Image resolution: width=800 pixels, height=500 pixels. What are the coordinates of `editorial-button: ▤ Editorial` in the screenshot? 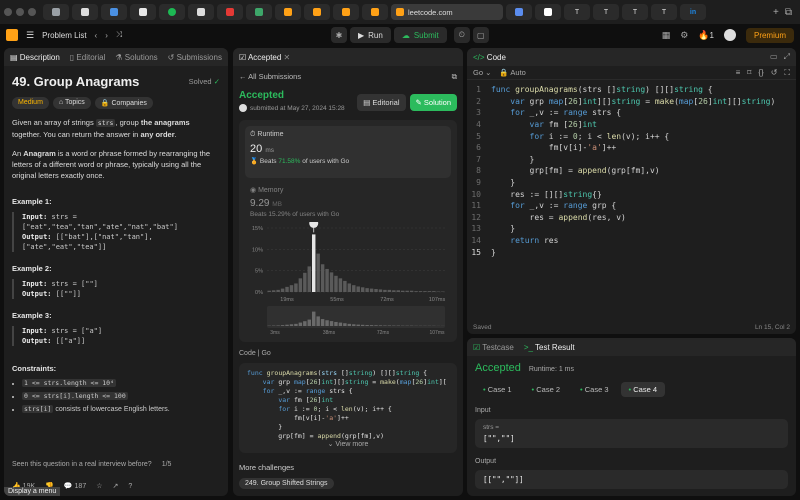 It's located at (381, 102).